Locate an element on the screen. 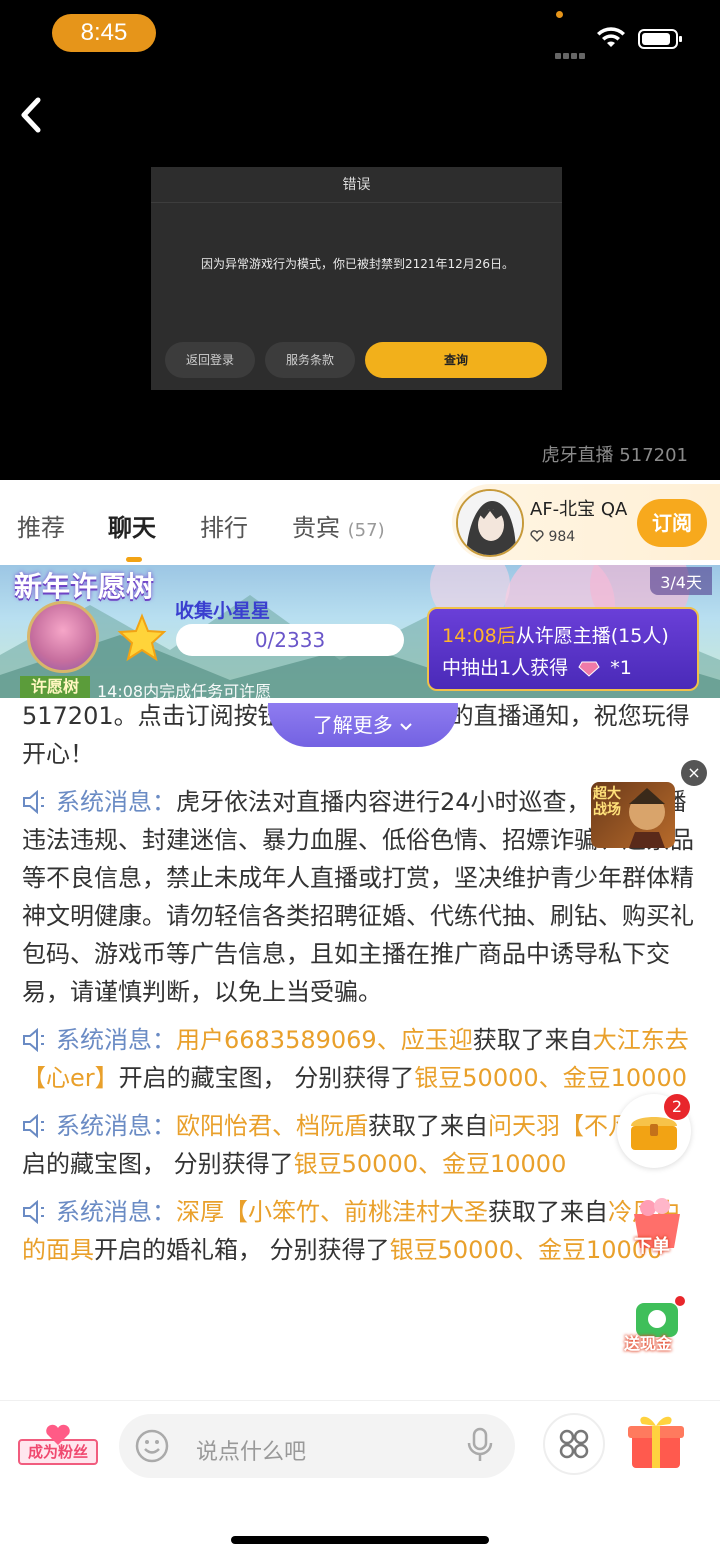 The width and height of the screenshot is (720, 1559). more-features-button is located at coordinates (574, 1444).